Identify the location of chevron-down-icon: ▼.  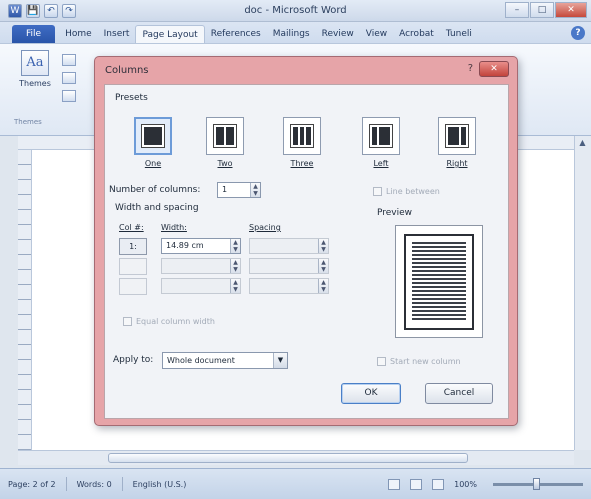
(280, 360).